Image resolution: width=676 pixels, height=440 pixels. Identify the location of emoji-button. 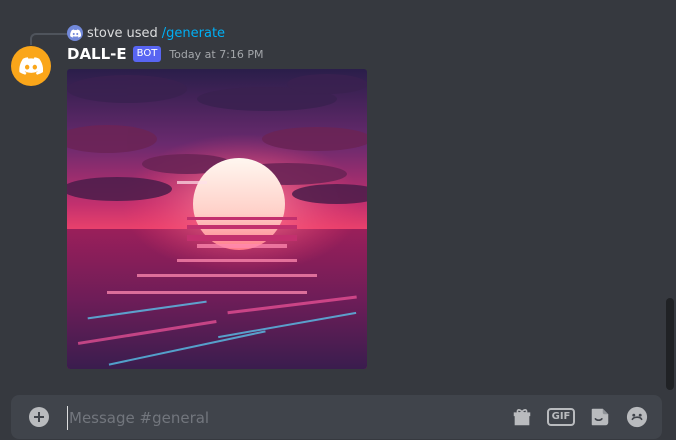
(637, 417).